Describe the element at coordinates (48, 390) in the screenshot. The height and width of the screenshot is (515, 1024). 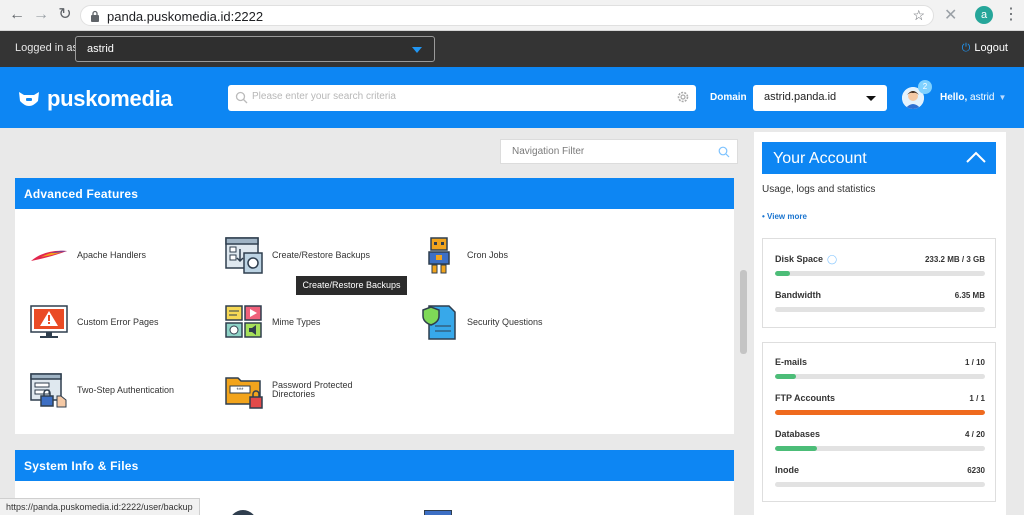
I see `two-step-auth-icon` at that location.